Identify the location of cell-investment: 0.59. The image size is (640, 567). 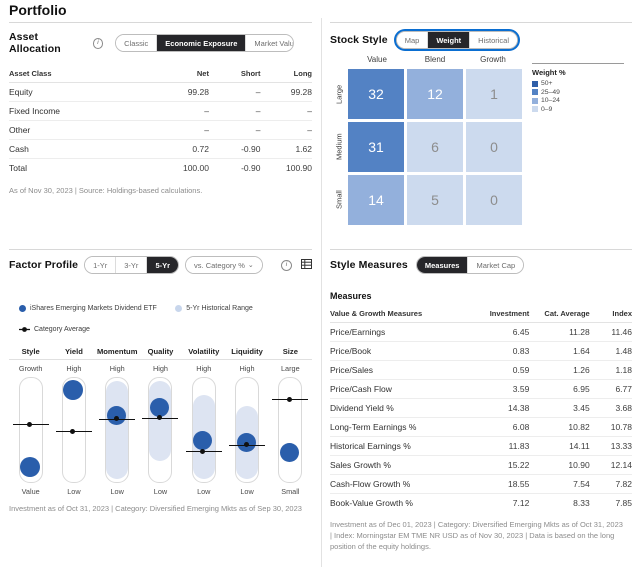
(500, 370).